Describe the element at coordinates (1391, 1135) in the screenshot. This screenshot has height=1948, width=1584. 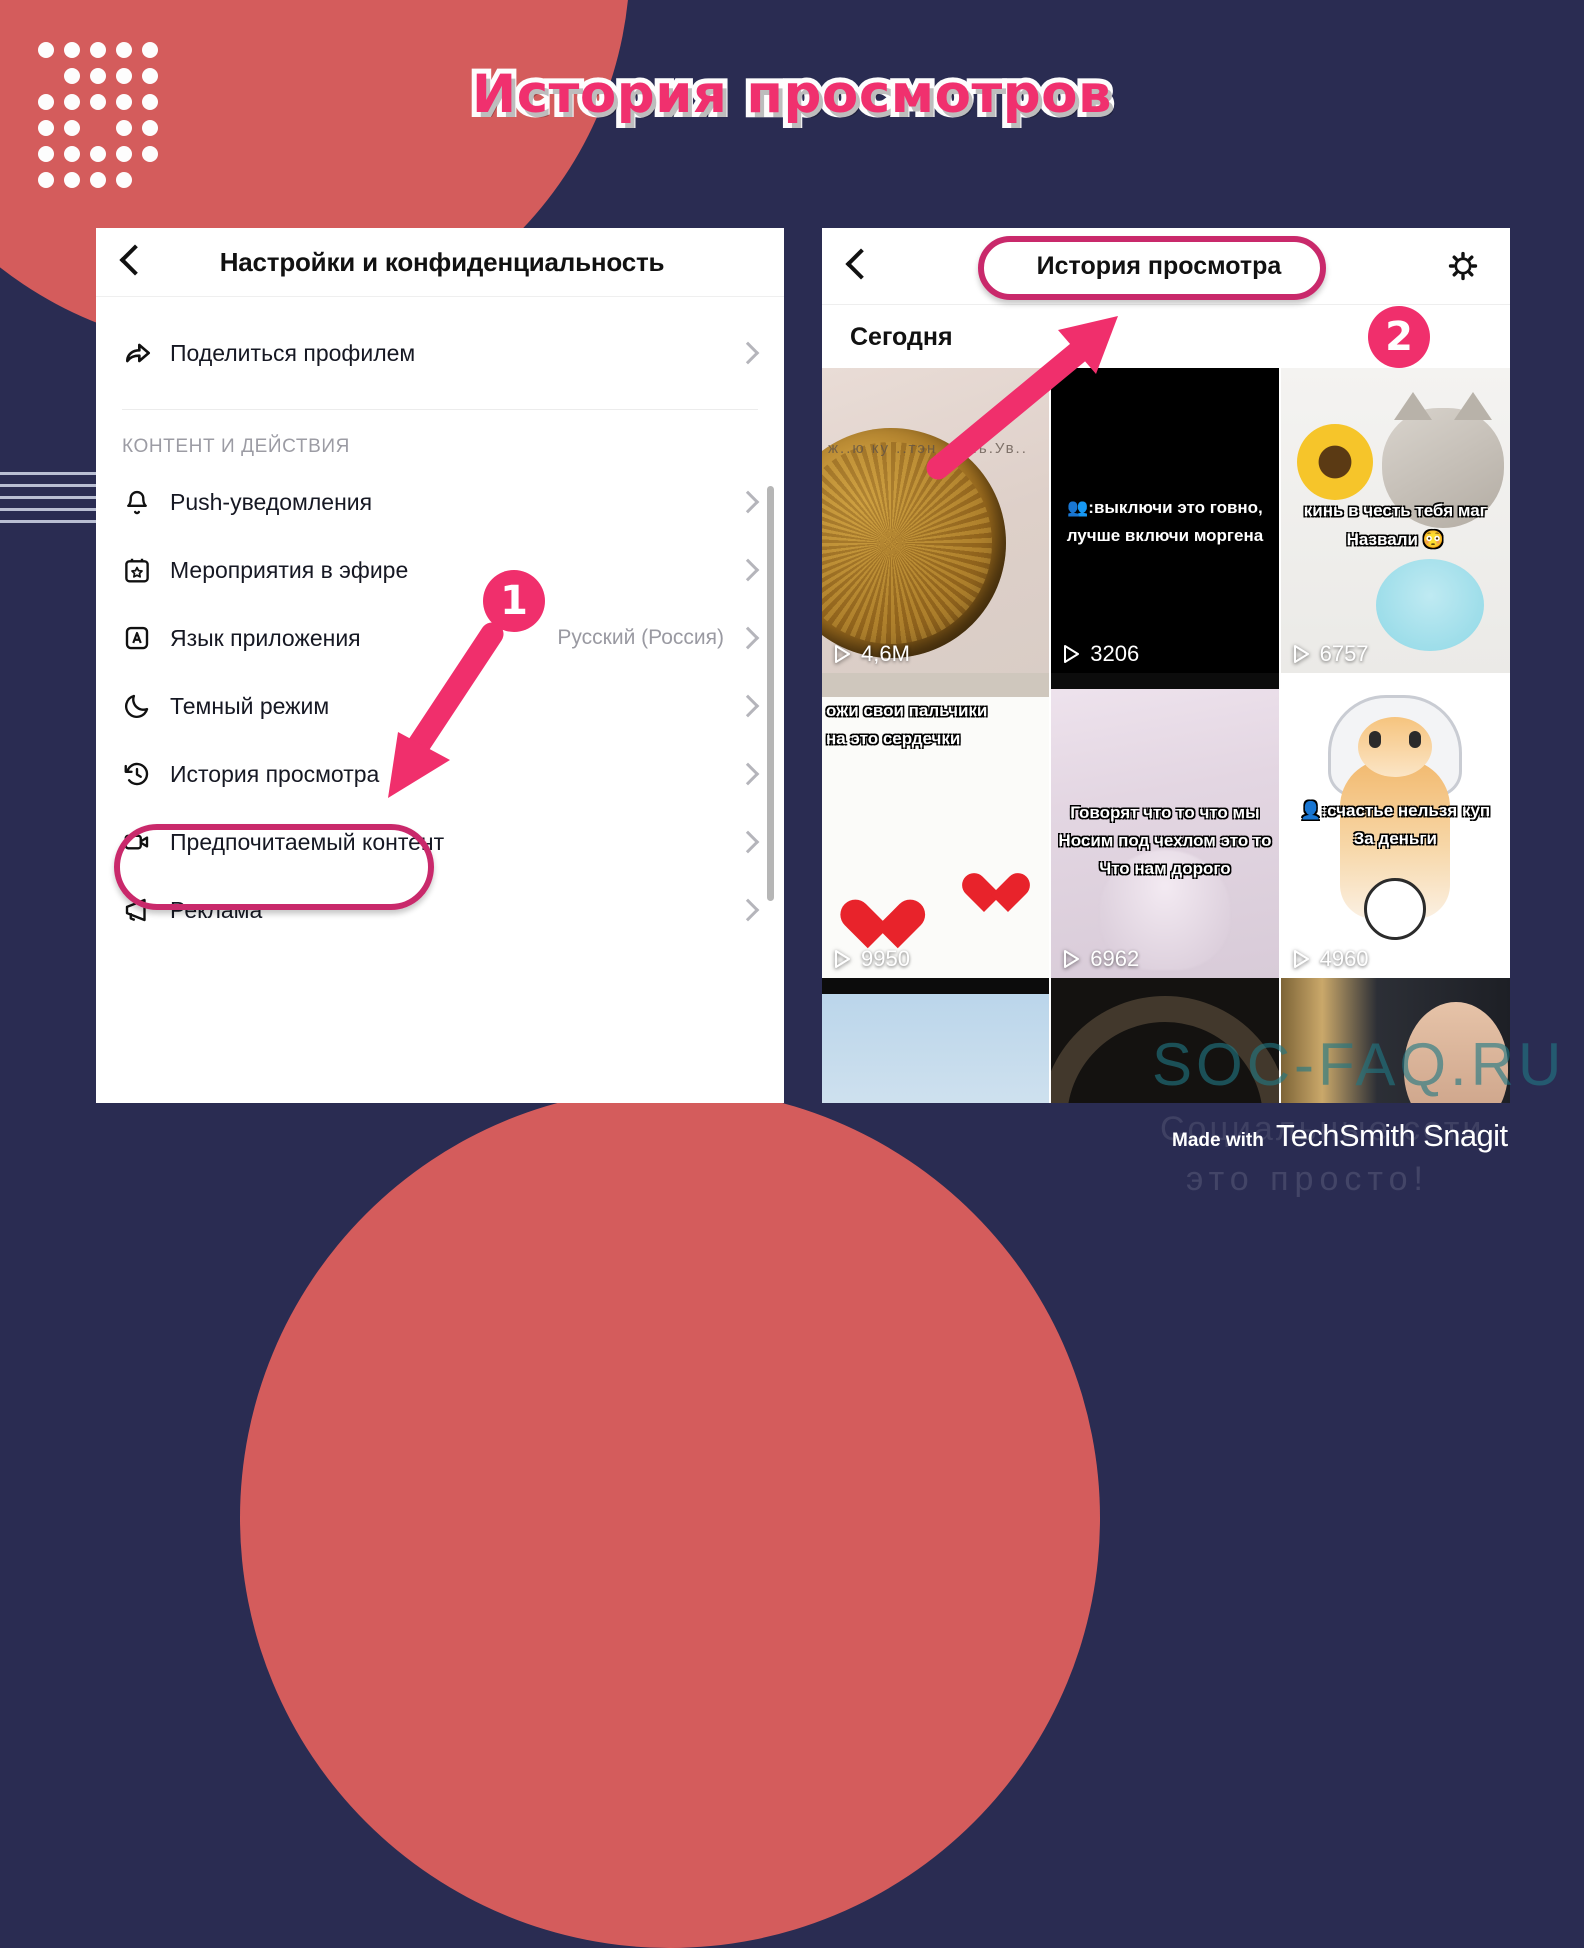
I see `snagit-product-name: TechSmith Snagit` at that location.